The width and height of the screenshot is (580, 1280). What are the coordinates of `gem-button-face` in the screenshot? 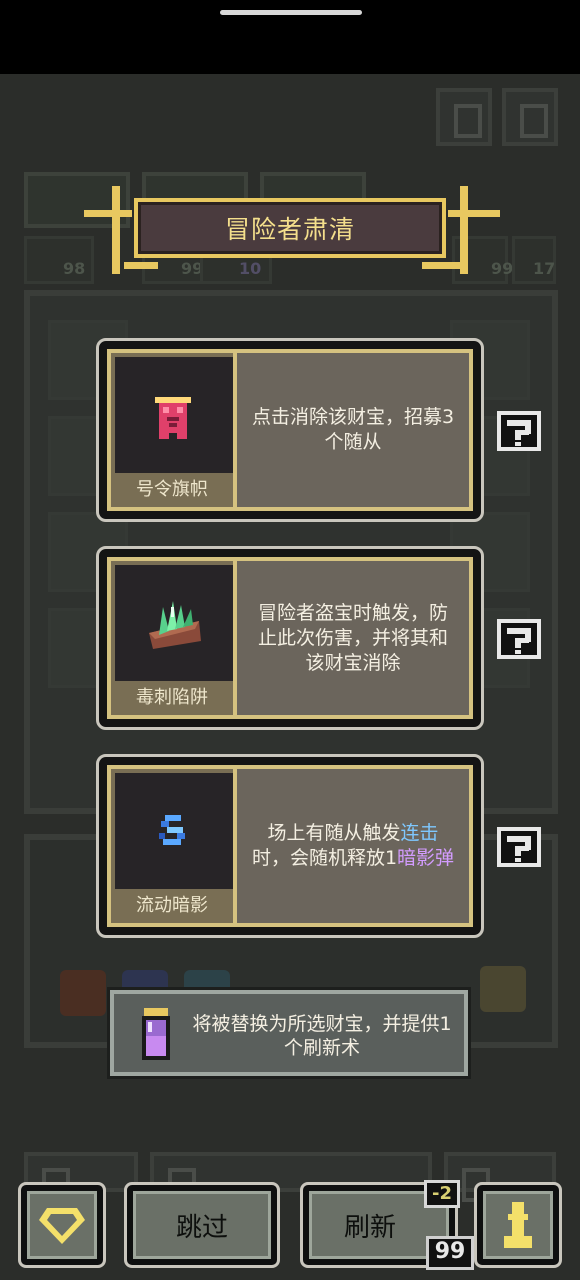 It's located at (62, 1225).